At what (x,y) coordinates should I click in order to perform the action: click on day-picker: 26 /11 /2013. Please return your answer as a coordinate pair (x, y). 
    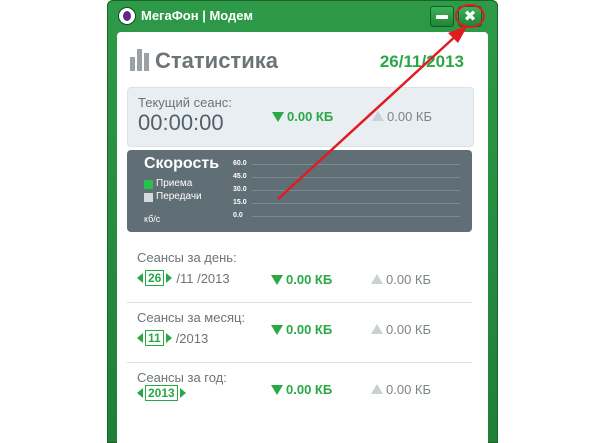
    Looking at the image, I should click on (183, 278).